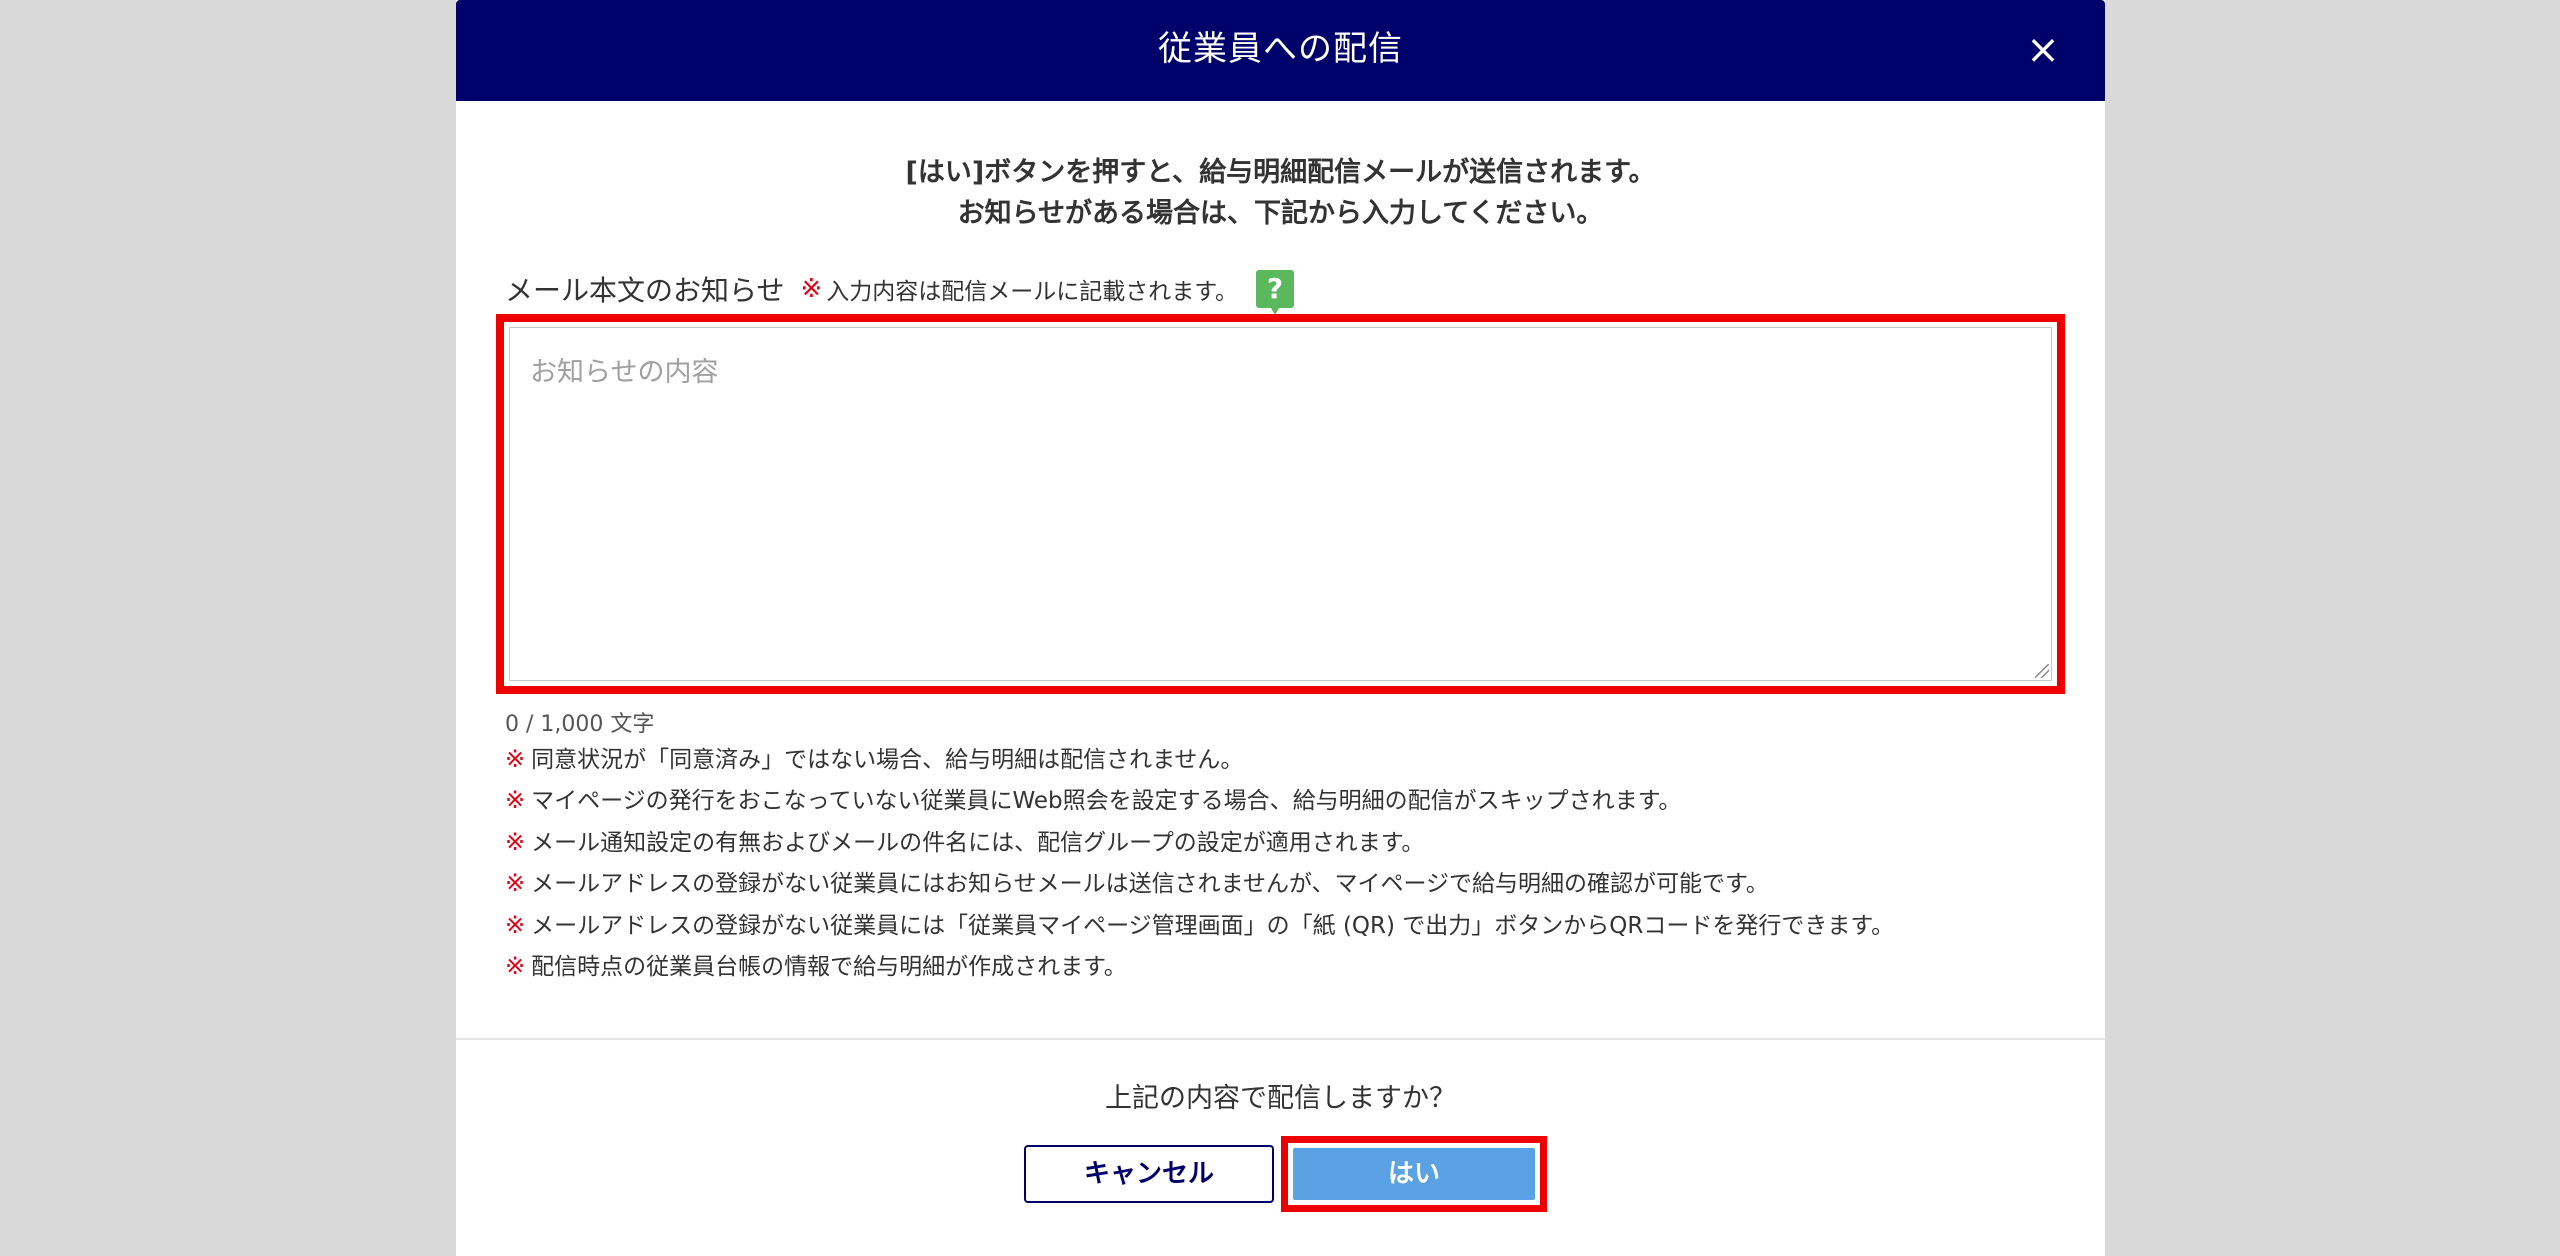  Describe the element at coordinates (2042, 671) in the screenshot. I see `resize-grip-icon` at that location.